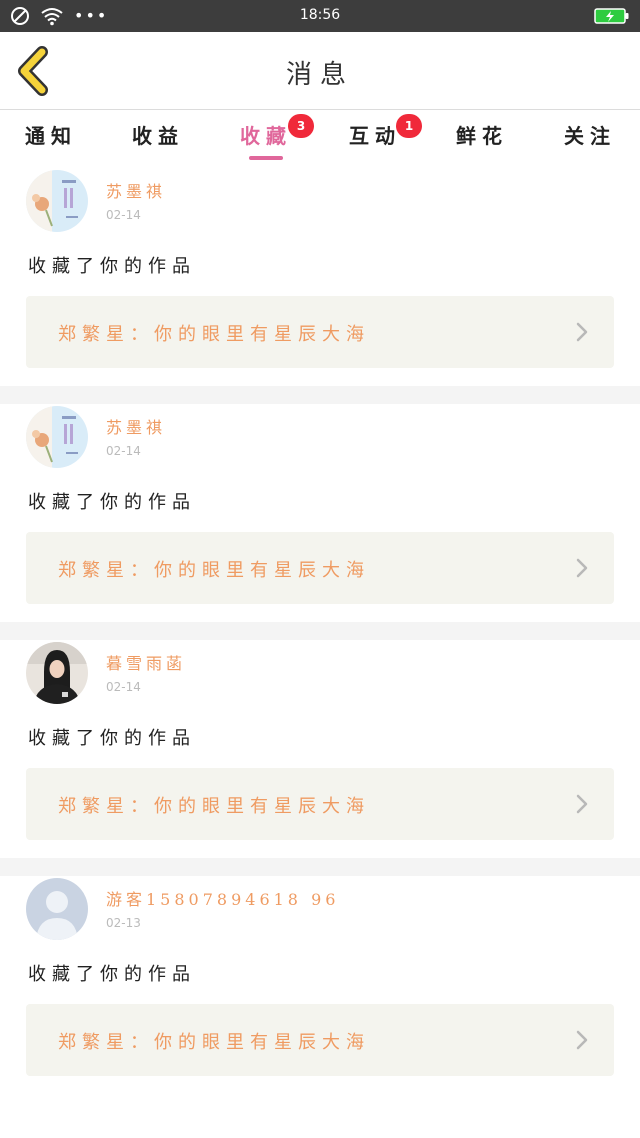 Image resolution: width=640 pixels, height=1138 pixels. I want to click on tab-flowers: 鲜花, so click(482, 134).